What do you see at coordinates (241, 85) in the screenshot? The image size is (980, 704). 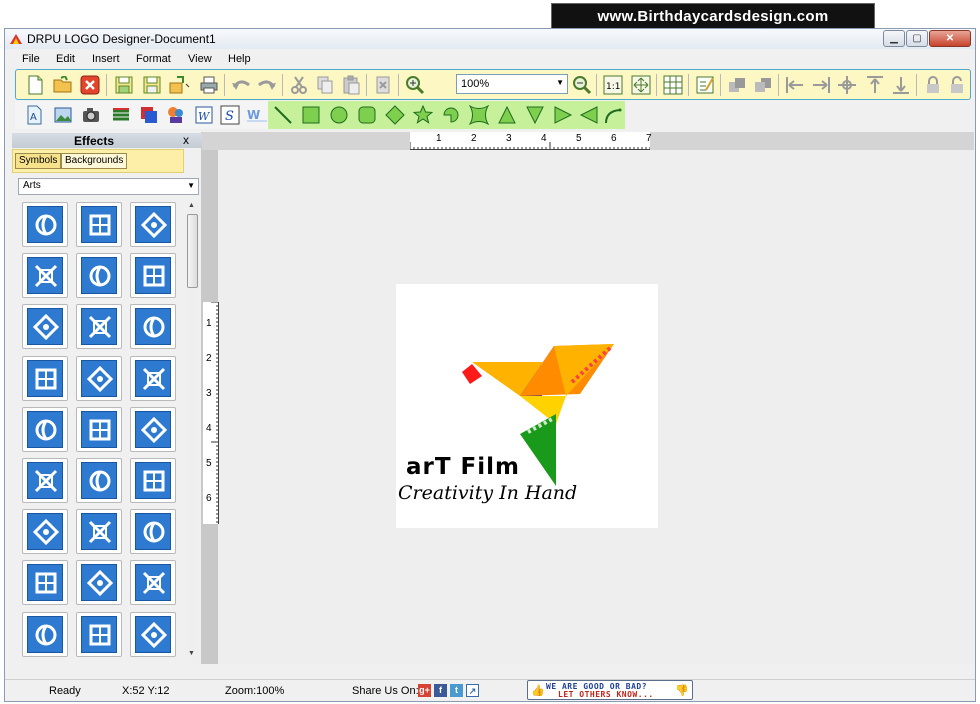 I see `undo-icon` at bounding box center [241, 85].